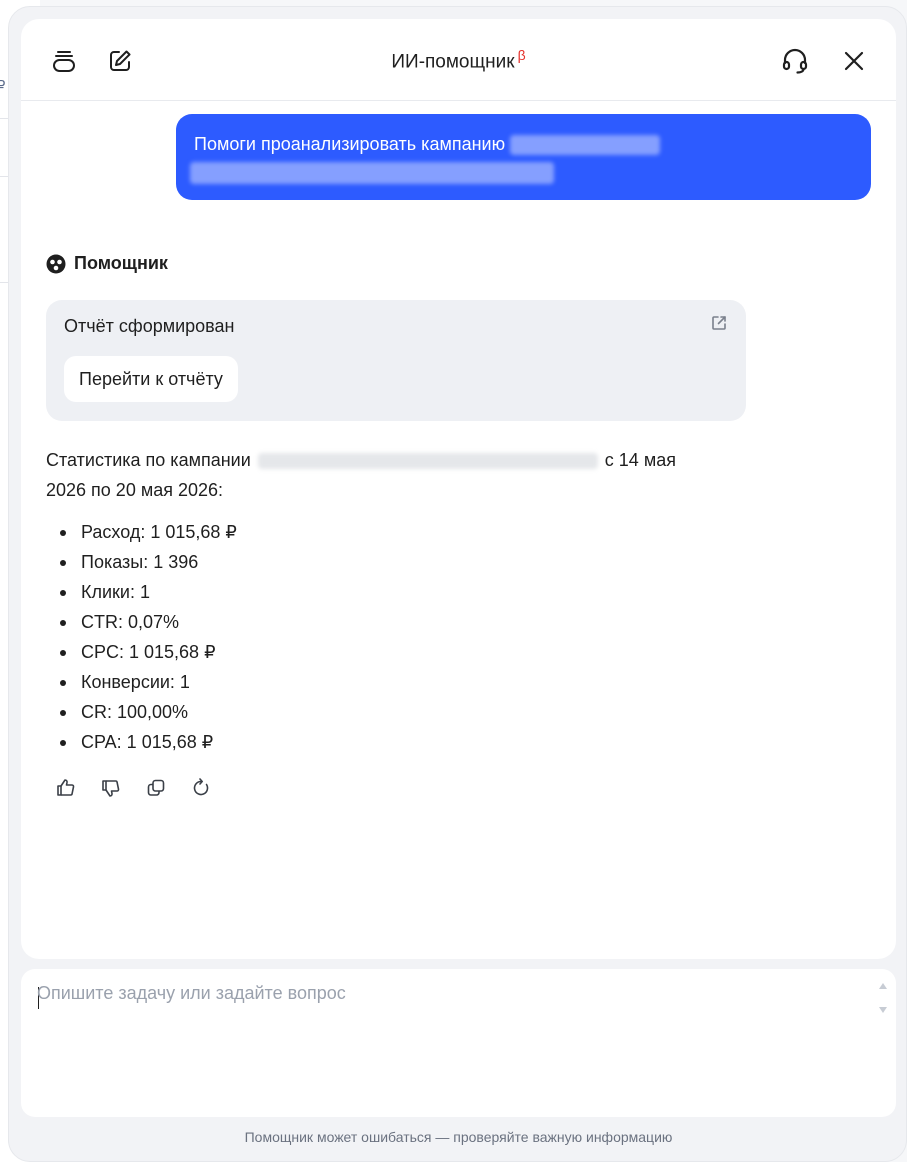 The height and width of the screenshot is (1162, 907). Describe the element at coordinates (141, 742) in the screenshot. I see `list-item: CPA: 1 015,68 ₽` at that location.